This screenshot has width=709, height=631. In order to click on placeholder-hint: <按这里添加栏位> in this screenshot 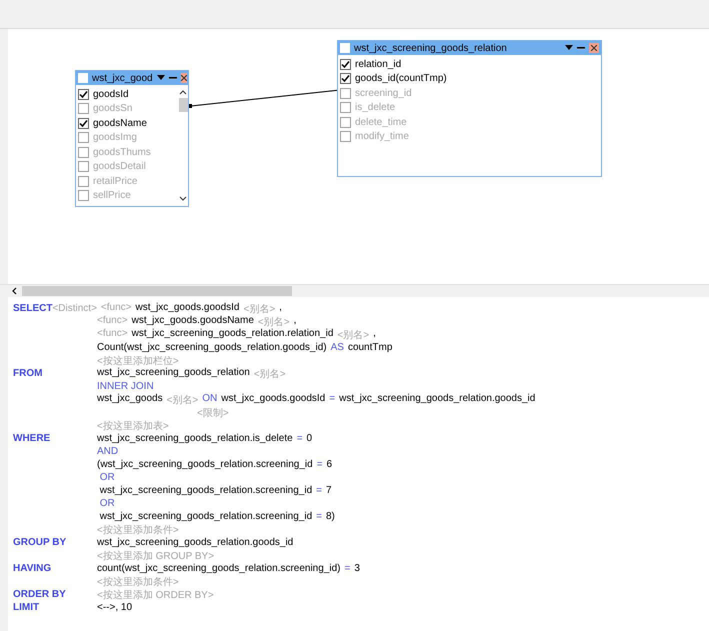, I will do `click(138, 361)`.